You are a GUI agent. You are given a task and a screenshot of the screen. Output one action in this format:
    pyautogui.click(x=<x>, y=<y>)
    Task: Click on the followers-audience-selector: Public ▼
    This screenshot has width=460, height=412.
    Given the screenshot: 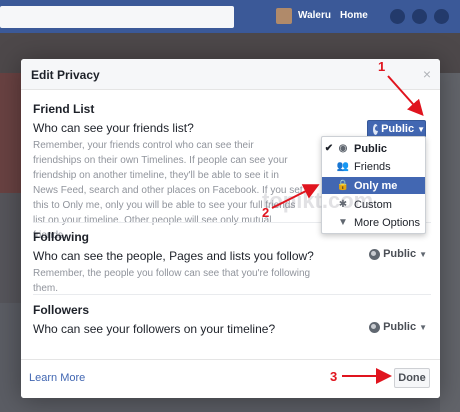 What is the action you would take?
    pyautogui.click(x=398, y=327)
    